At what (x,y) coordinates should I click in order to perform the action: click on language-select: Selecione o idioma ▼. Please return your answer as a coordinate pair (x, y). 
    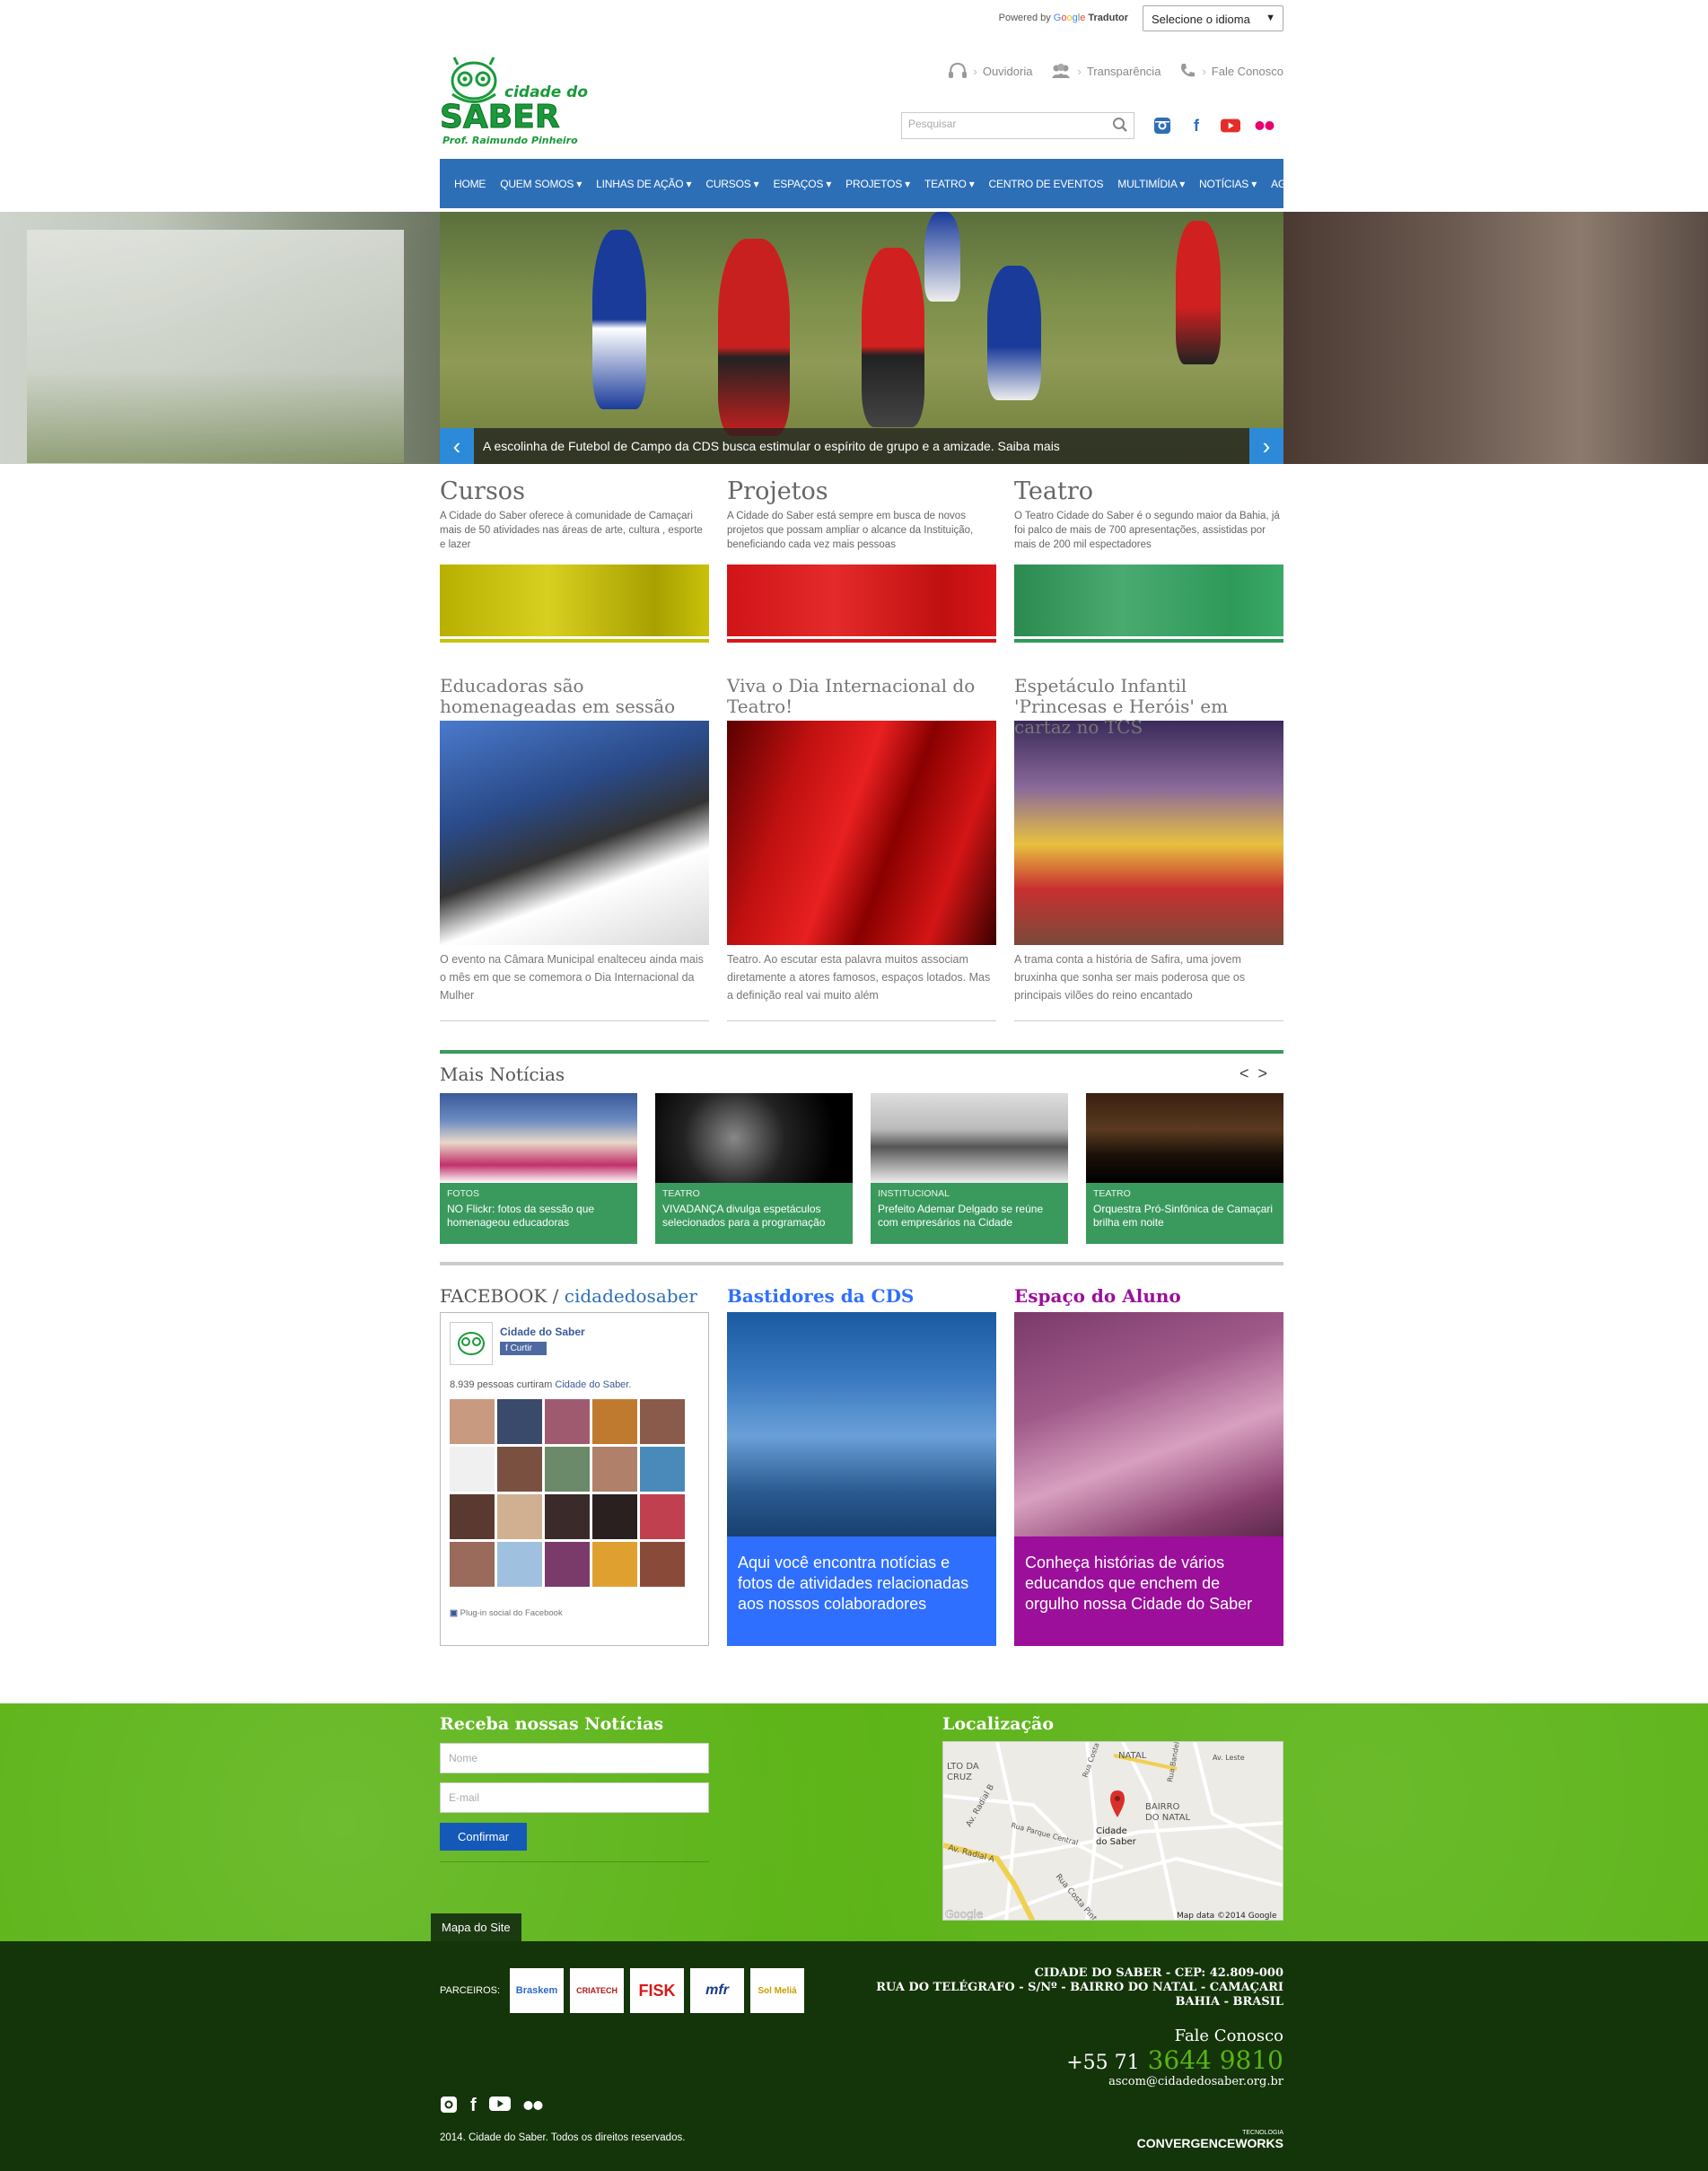
    Looking at the image, I should click on (1213, 18).